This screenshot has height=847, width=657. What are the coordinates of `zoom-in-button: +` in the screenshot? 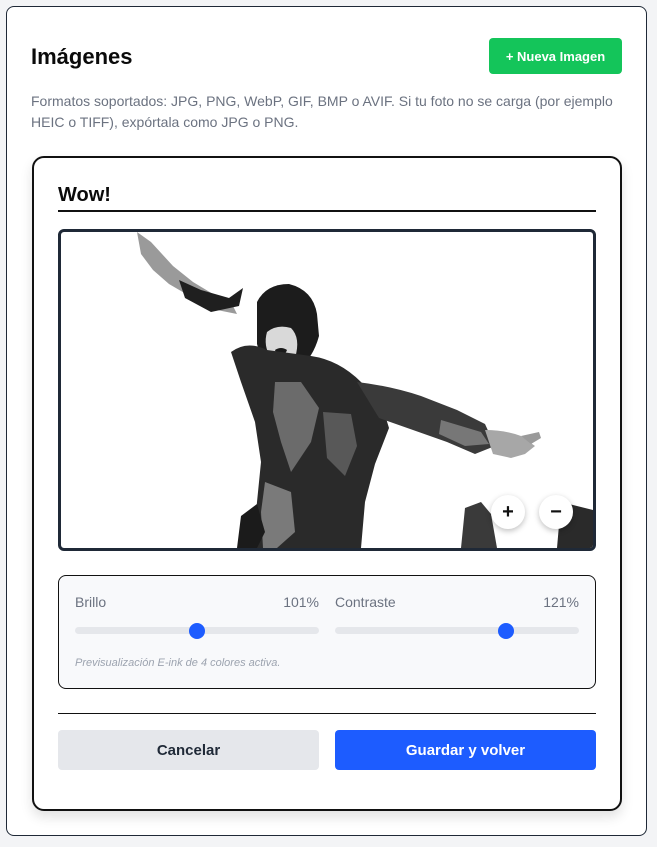 It's located at (508, 512).